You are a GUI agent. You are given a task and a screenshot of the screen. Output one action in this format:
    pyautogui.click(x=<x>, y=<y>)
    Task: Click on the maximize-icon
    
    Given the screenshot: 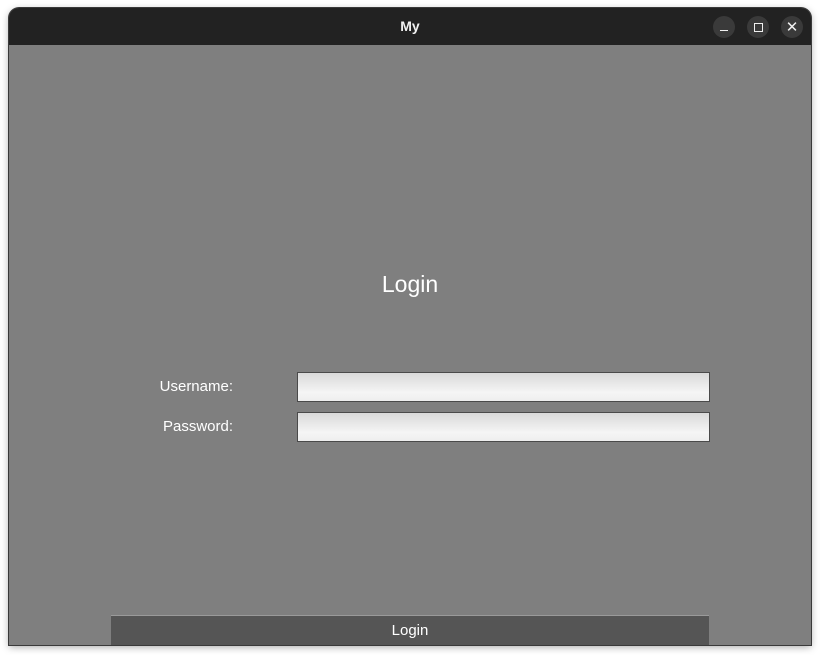 What is the action you would take?
    pyautogui.click(x=758, y=27)
    